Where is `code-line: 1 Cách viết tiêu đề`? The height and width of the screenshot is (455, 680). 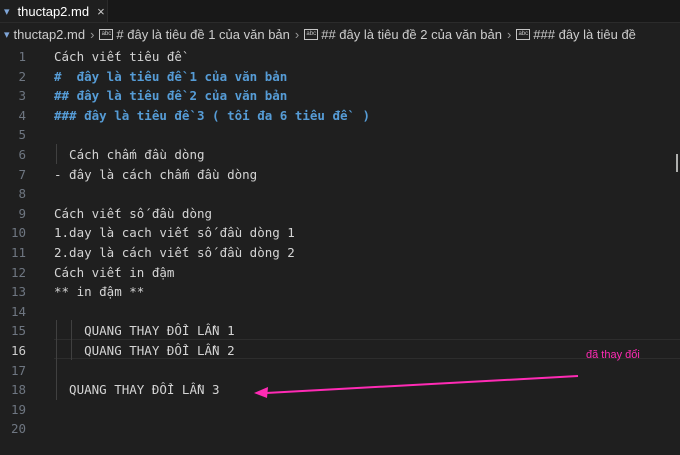
code-line: 1 Cách viết tiêu đề is located at coordinates (340, 57).